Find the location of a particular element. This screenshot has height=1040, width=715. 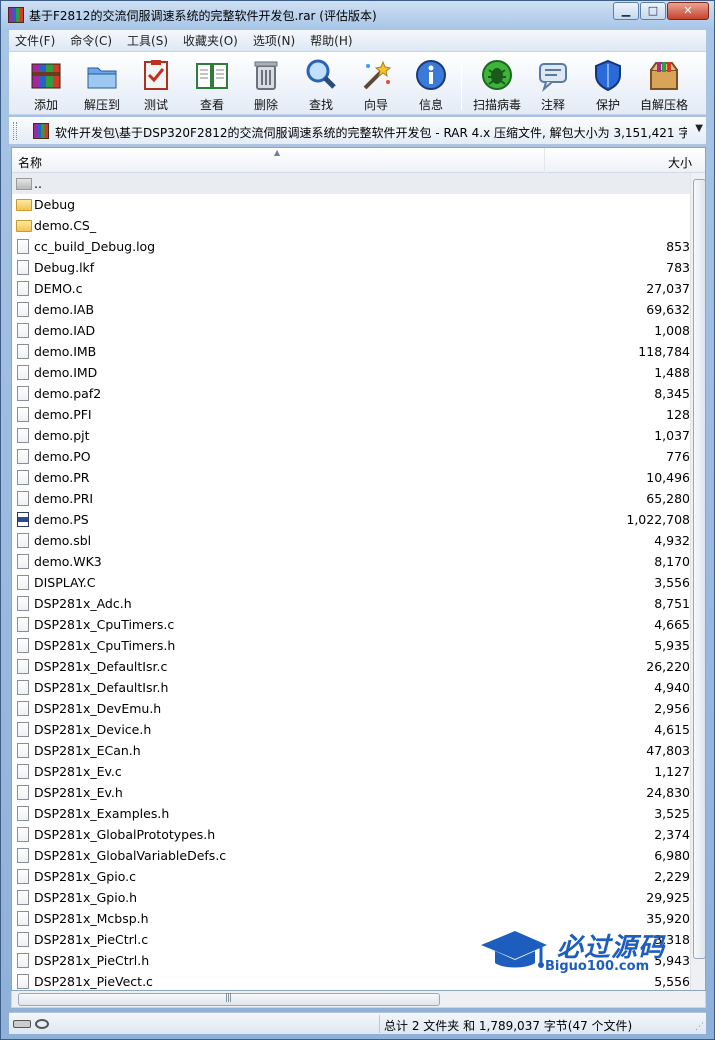

size-column-header: 大小 is located at coordinates (625, 160).